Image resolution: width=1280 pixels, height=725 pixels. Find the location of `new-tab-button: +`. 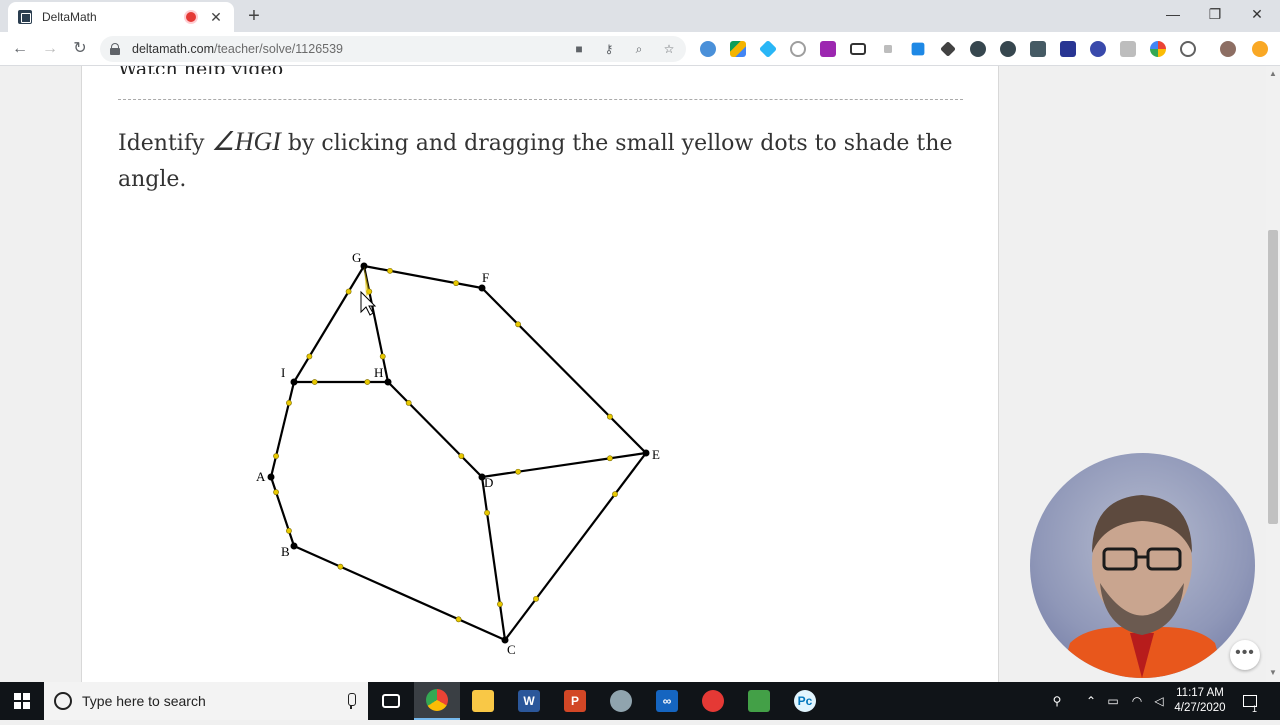

new-tab-button: + is located at coordinates (254, 16).